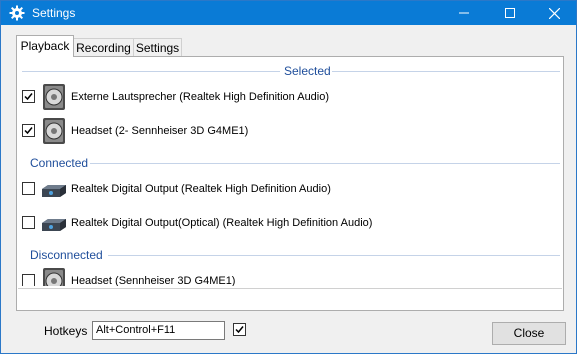 The width and height of the screenshot is (577, 354). I want to click on hotkeys-input: Alt+Control+F11, so click(158, 330).